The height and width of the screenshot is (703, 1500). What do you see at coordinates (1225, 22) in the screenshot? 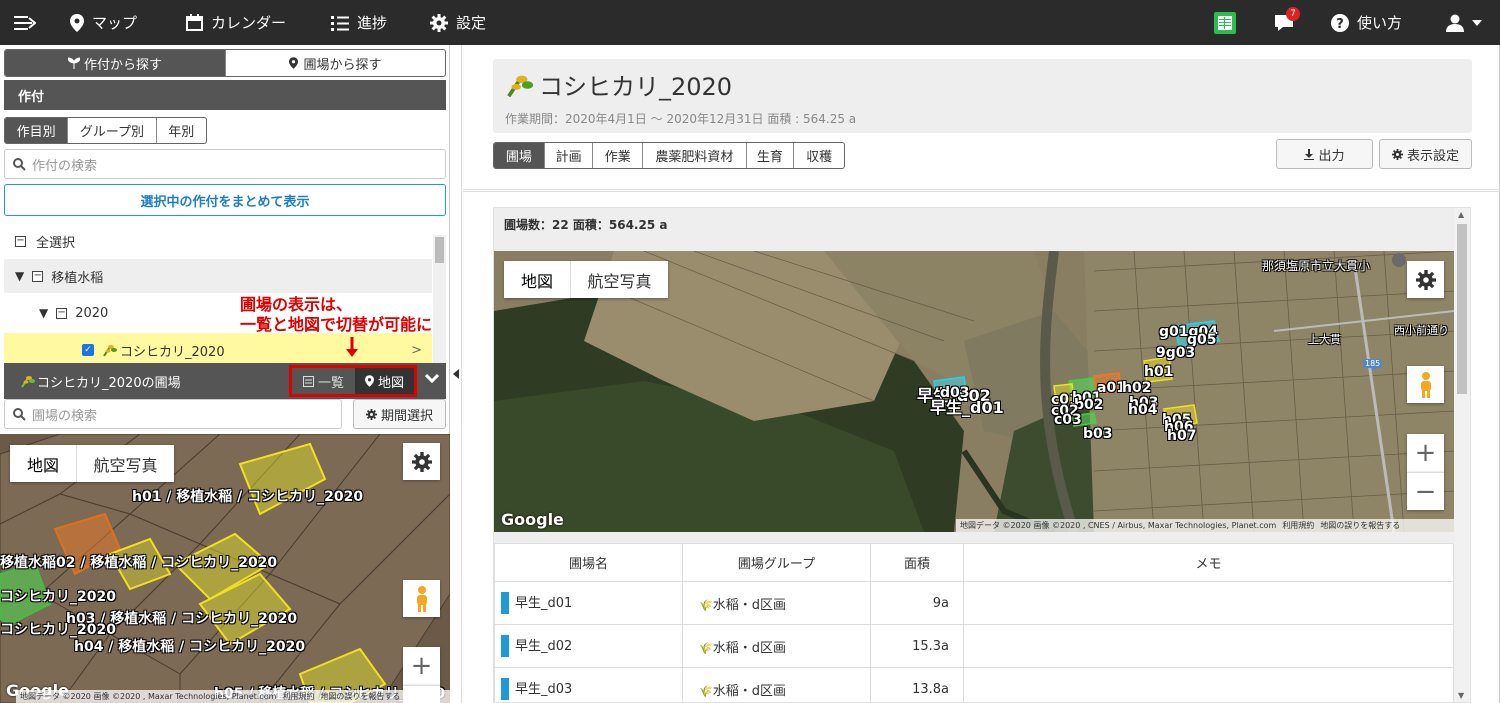
I see `spreadsheet-icon` at bounding box center [1225, 22].